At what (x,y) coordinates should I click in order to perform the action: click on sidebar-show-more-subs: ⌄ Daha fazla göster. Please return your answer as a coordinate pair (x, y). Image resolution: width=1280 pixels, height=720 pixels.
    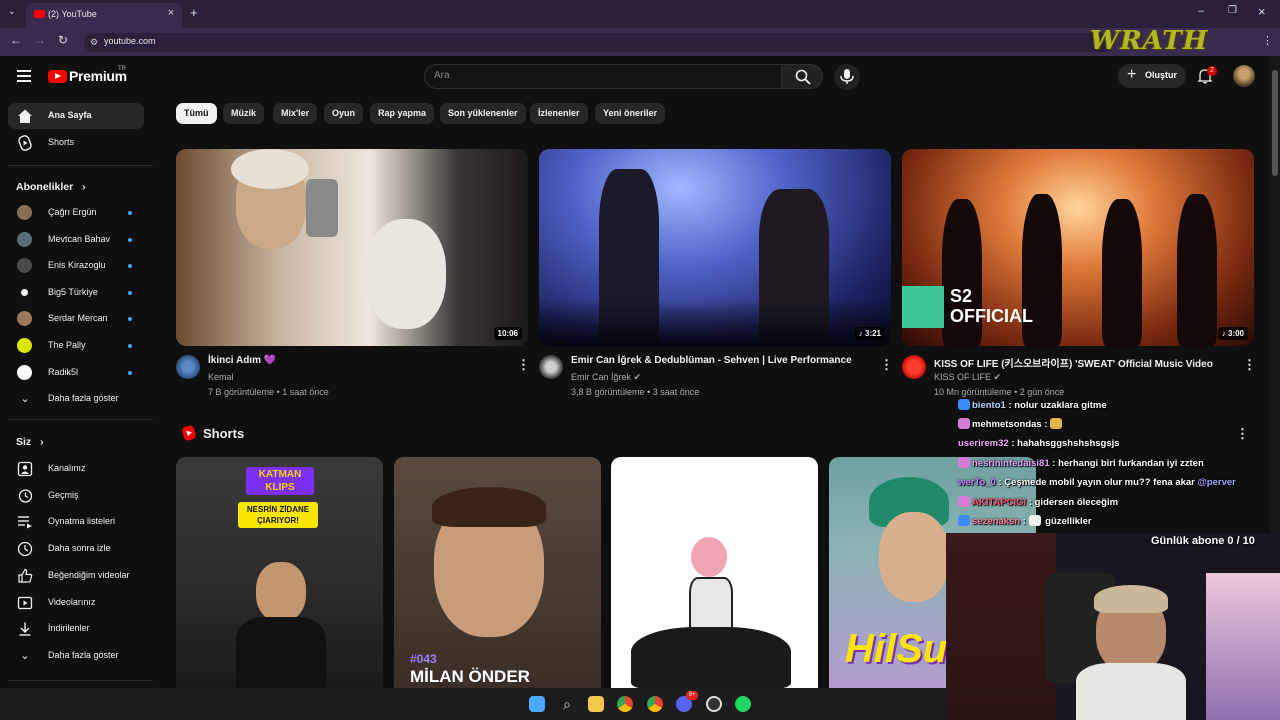
    Looking at the image, I should click on (76, 399).